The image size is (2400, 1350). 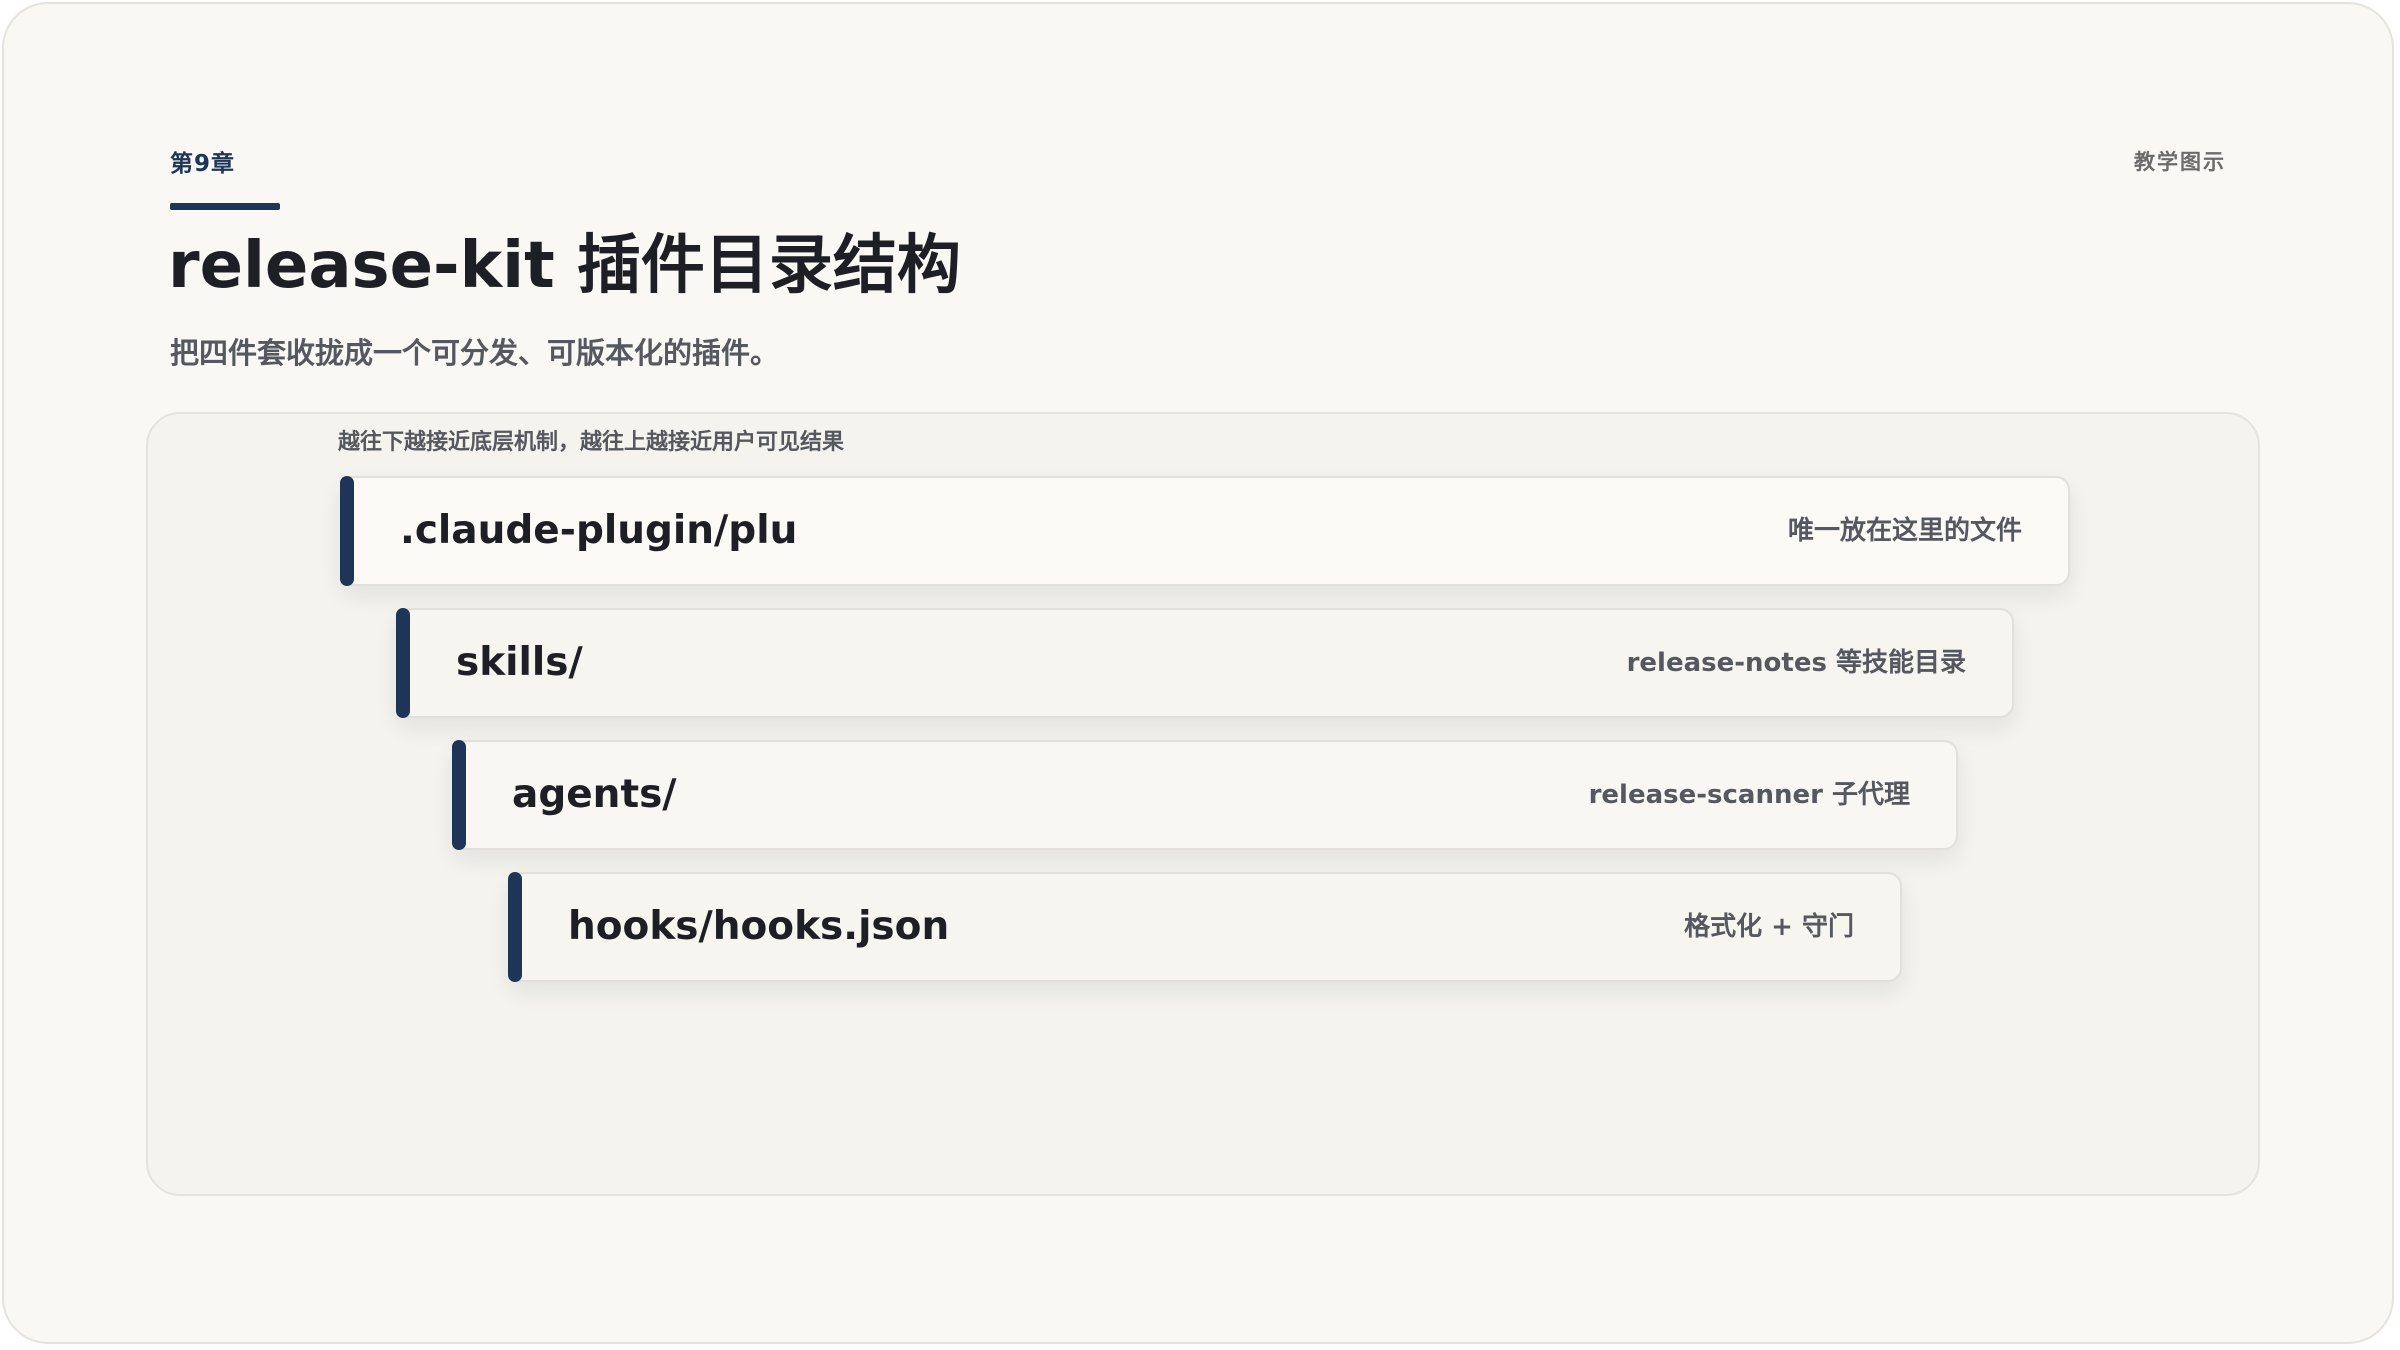 I want to click on layer-agents: agents/ release-scanner 子代理, so click(x=1205, y=795).